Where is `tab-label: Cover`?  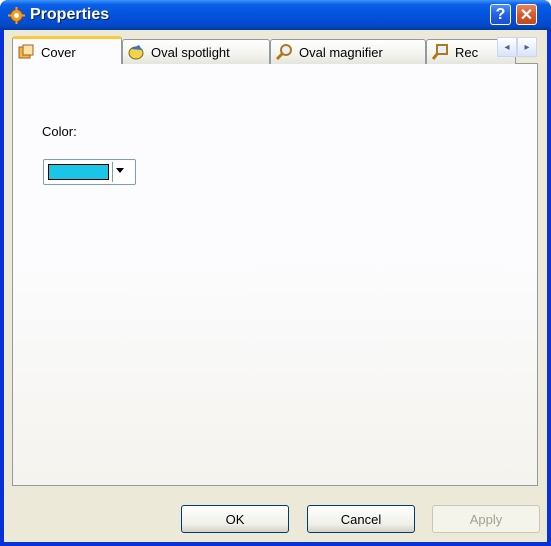
tab-label: Cover is located at coordinates (58, 52).